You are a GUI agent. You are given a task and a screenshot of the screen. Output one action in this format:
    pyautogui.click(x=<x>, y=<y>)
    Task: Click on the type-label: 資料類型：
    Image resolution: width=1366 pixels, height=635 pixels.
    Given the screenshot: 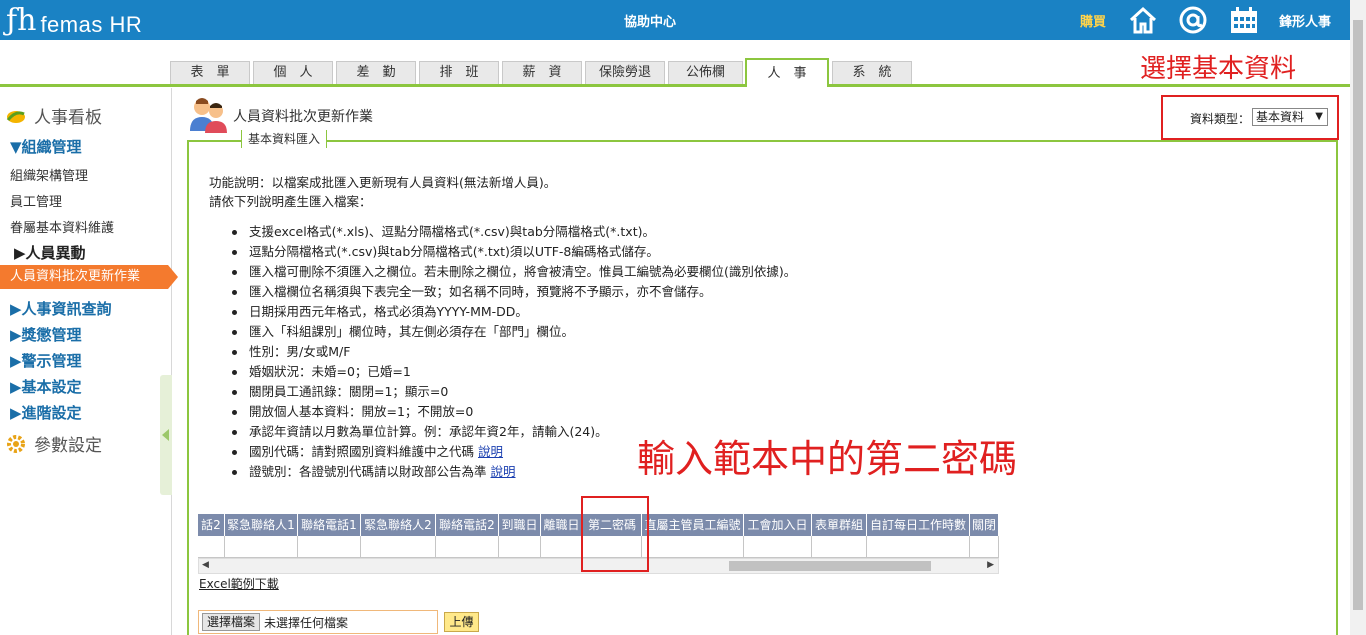 What is the action you would take?
    pyautogui.click(x=1220, y=119)
    